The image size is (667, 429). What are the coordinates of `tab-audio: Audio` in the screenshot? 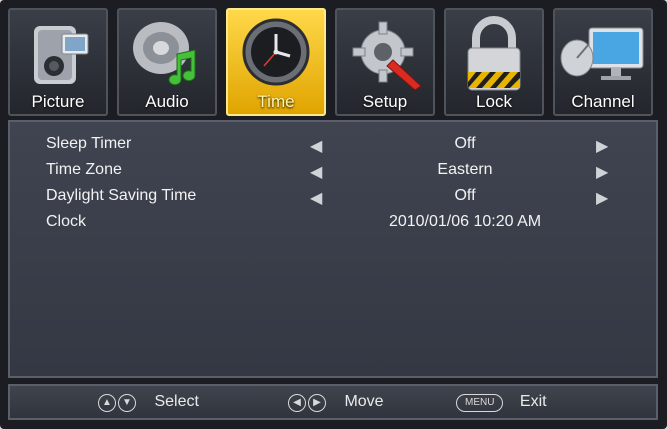 It's located at (167, 62).